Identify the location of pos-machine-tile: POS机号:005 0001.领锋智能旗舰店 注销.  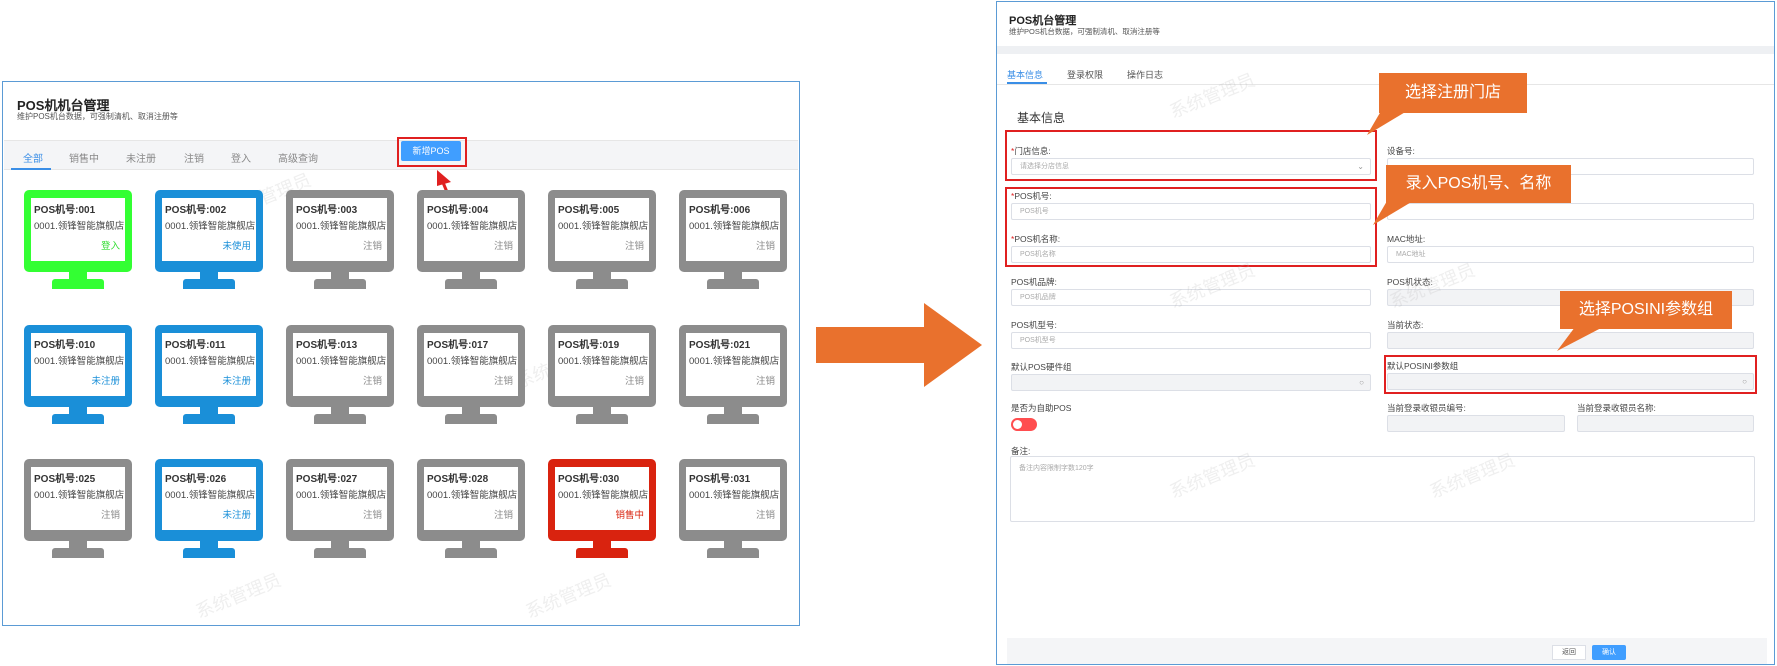
(602, 240).